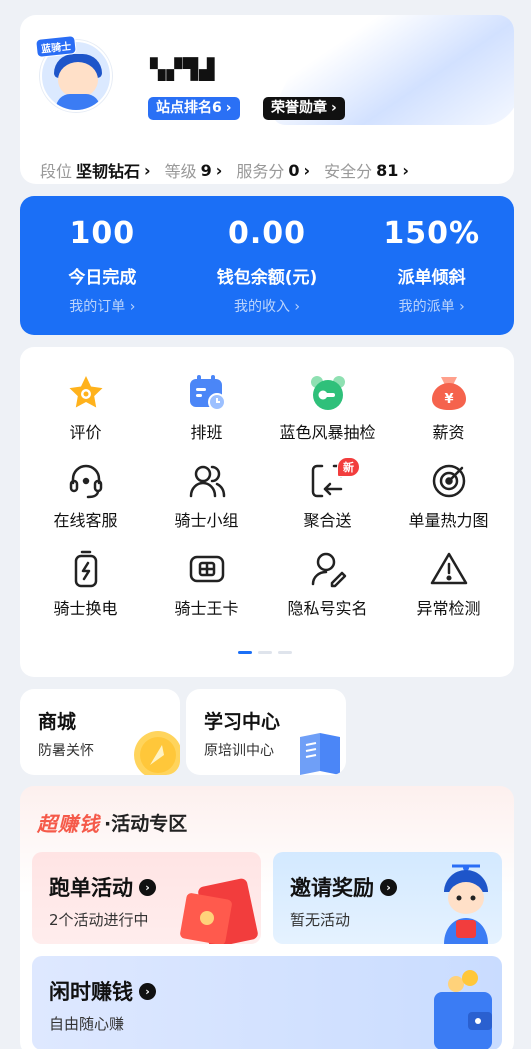 The width and height of the screenshot is (531, 1049). Describe the element at coordinates (267, 1002) in the screenshot. I see `idle-earning-card: 闲时赚钱 › 自由随心赚` at that location.